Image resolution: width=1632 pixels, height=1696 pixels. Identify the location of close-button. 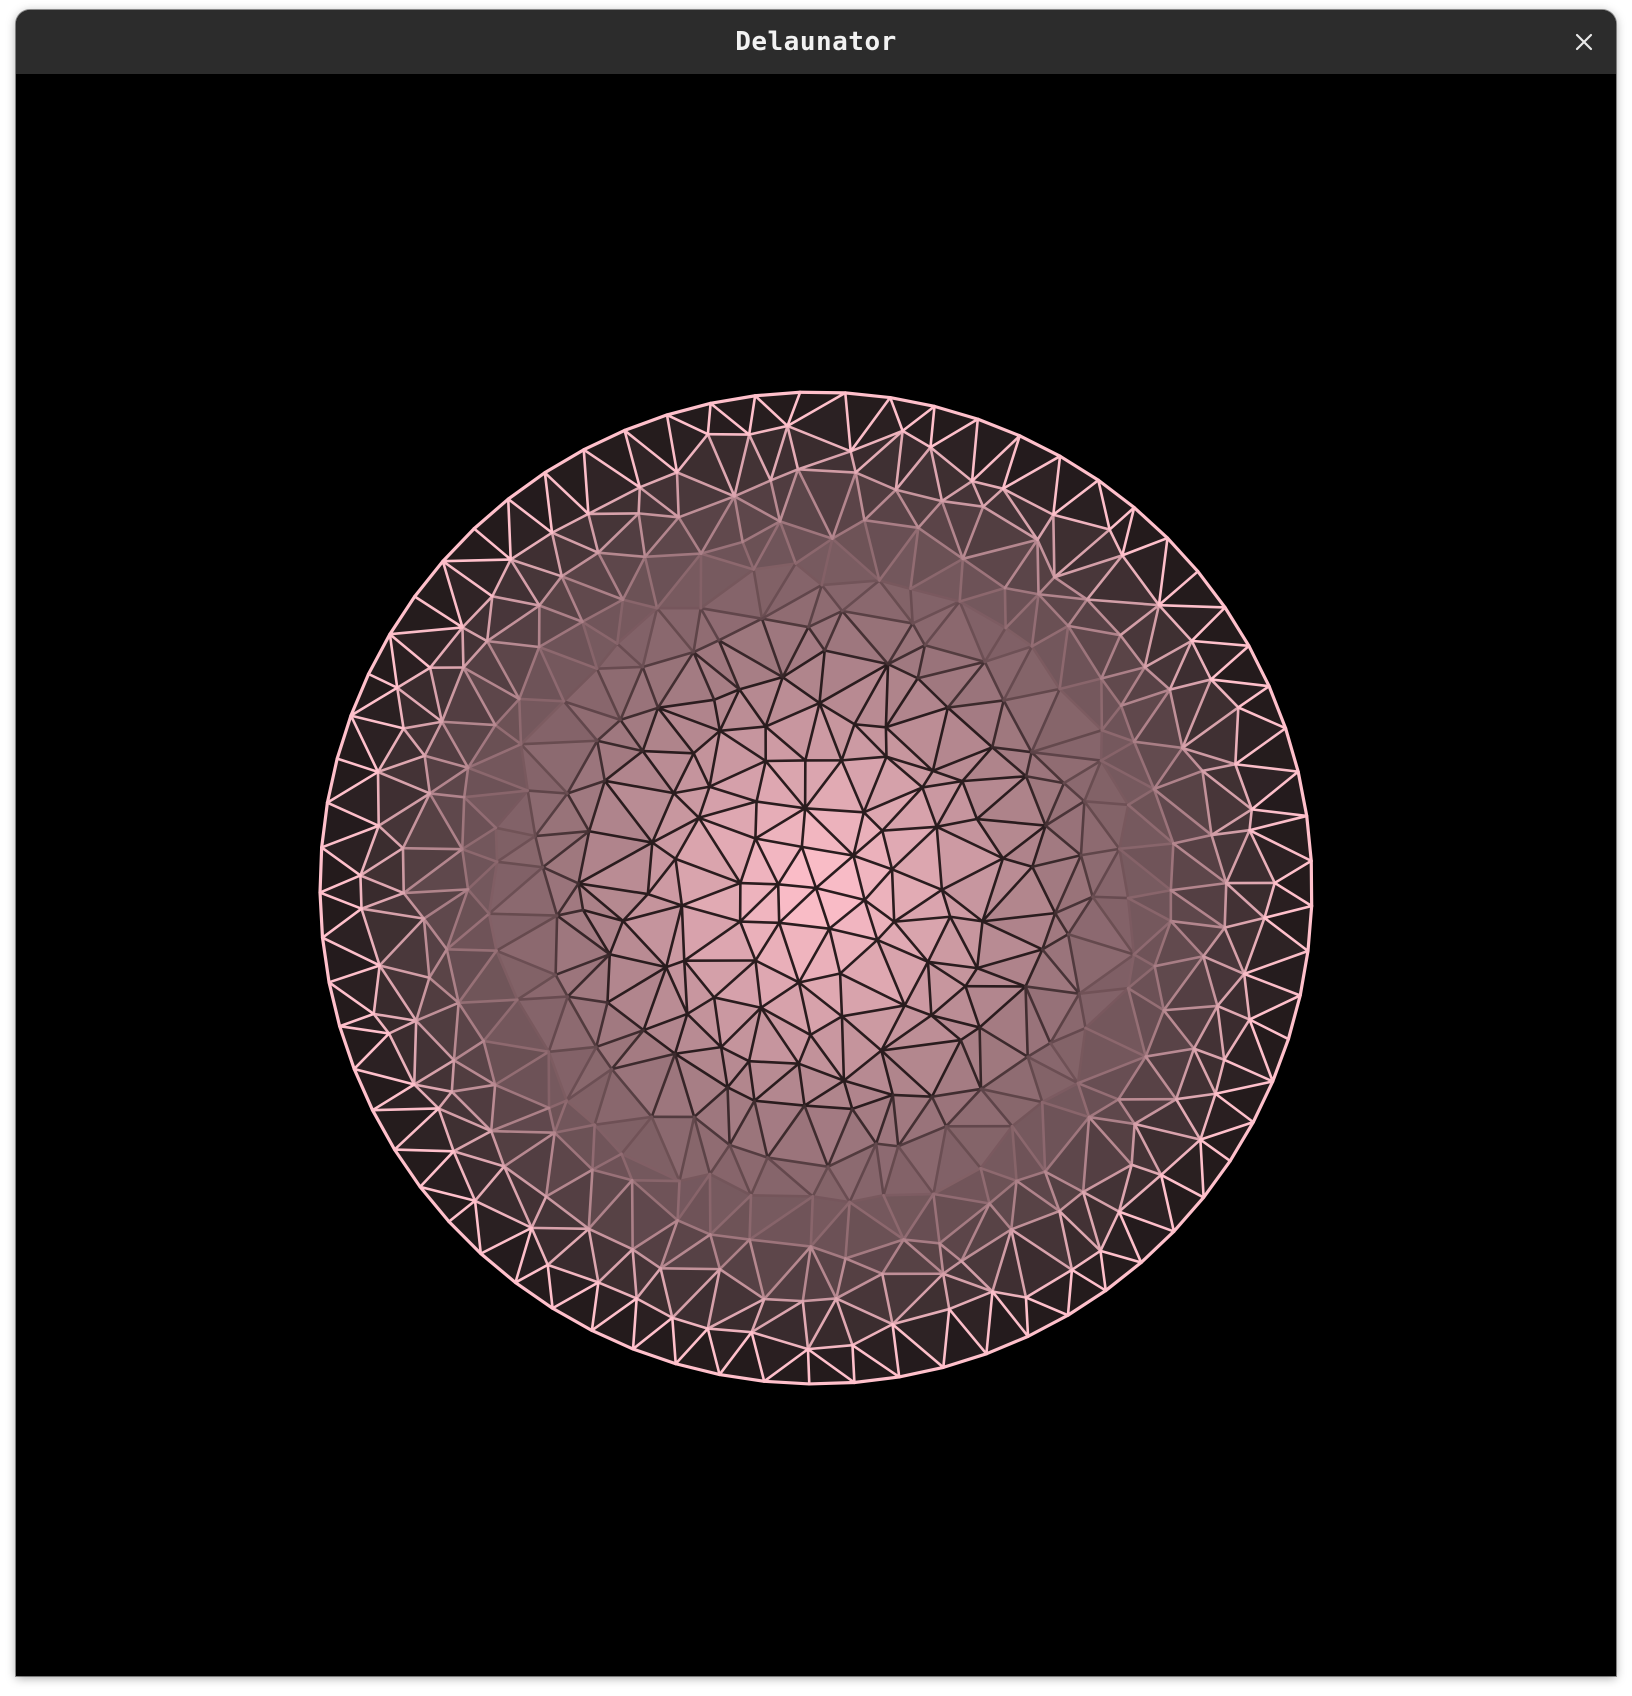
(1584, 42).